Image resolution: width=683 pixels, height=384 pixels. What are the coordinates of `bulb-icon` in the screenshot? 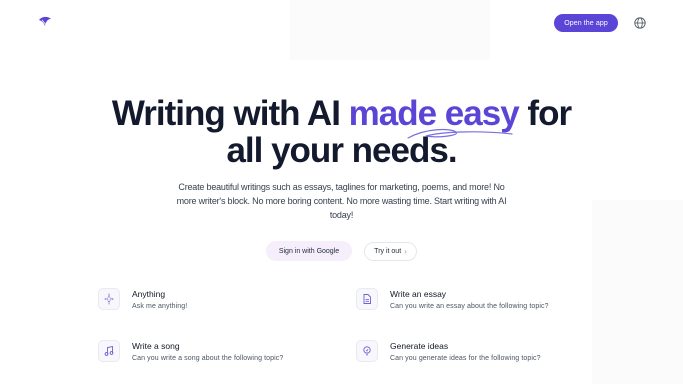 It's located at (367, 351).